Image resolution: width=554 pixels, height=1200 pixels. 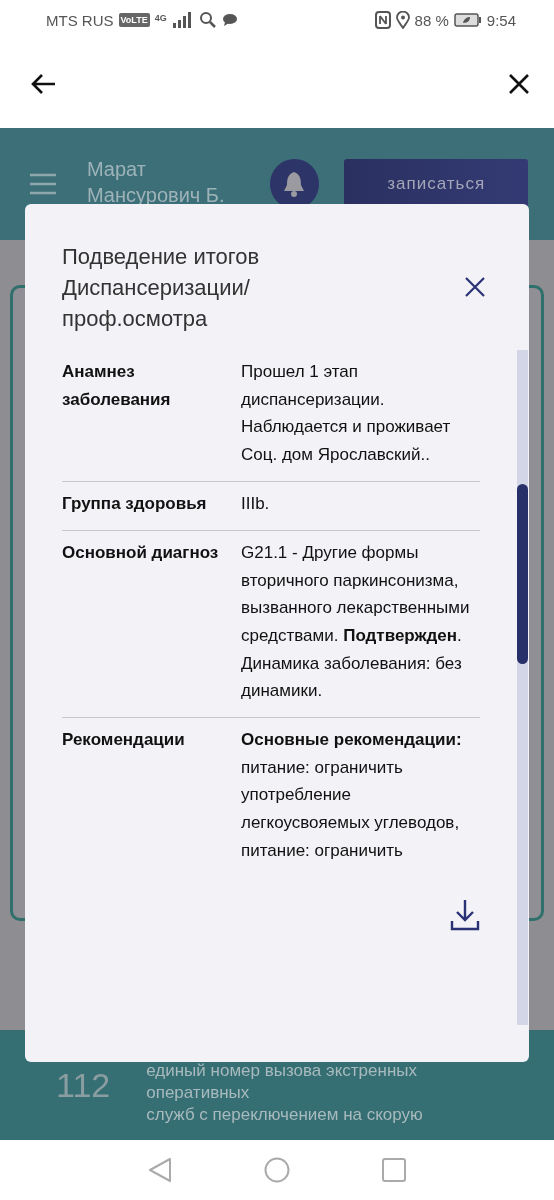 What do you see at coordinates (284, 1115) in the screenshot?
I see `emergency-description: служб с переключением на скорую` at bounding box center [284, 1115].